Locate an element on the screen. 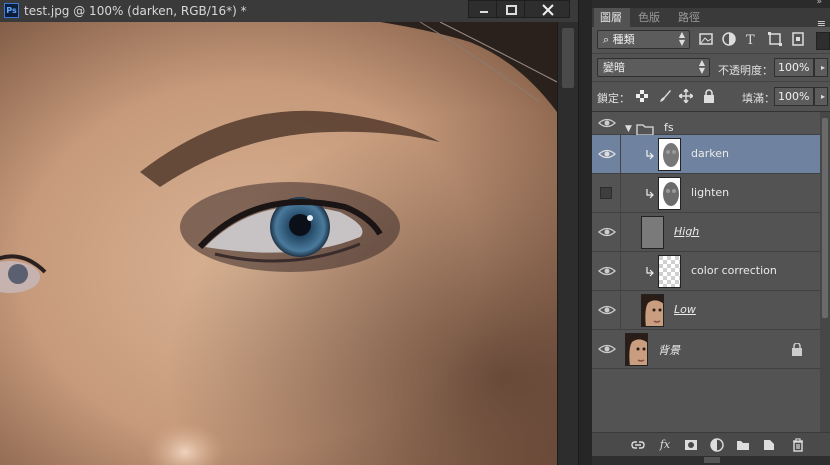  tab-paths: 路徑 is located at coordinates (691, 17).